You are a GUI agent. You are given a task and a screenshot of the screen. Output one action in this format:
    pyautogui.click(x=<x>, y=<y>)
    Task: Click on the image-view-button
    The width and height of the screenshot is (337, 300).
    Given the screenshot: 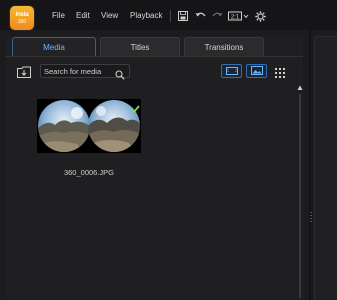 What is the action you would take?
    pyautogui.click(x=256, y=71)
    